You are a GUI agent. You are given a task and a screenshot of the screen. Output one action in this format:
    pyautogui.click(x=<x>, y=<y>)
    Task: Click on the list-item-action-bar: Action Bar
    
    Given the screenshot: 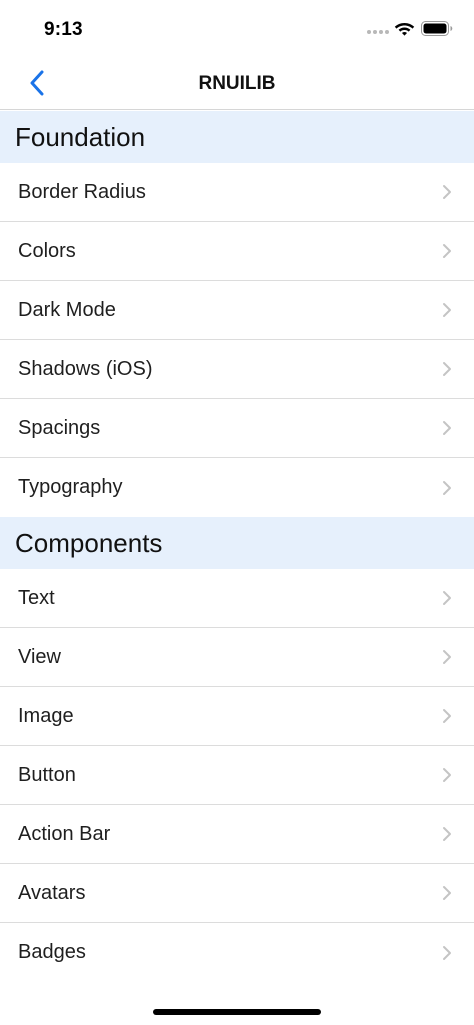 What is the action you would take?
    pyautogui.click(x=237, y=834)
    